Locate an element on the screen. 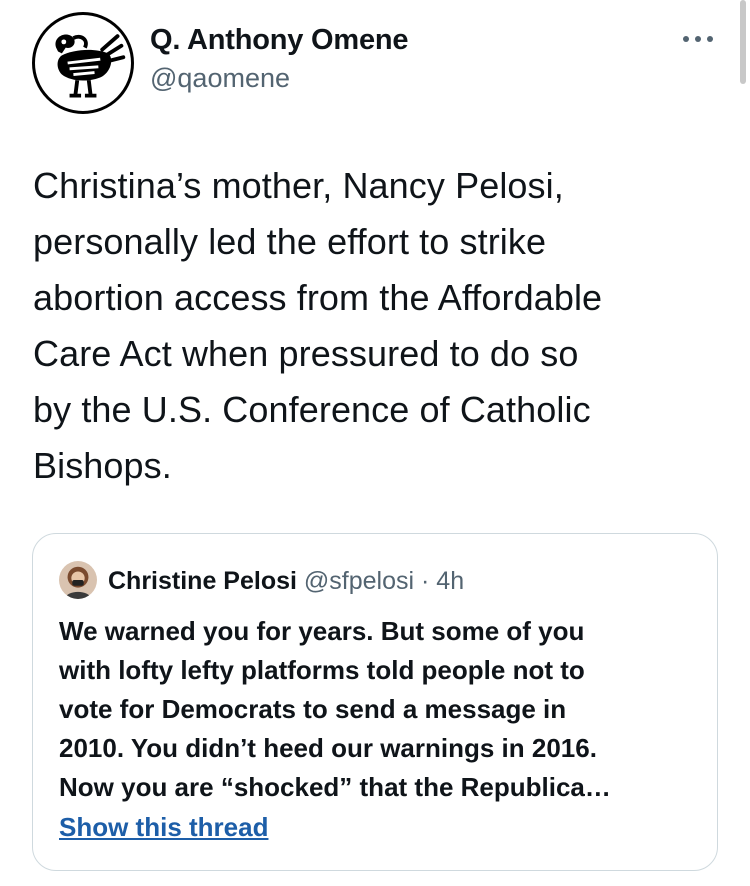 Image resolution: width=750 pixels, height=886 pixels. quoted-author-name: Christine Pelosi is located at coordinates (202, 581).